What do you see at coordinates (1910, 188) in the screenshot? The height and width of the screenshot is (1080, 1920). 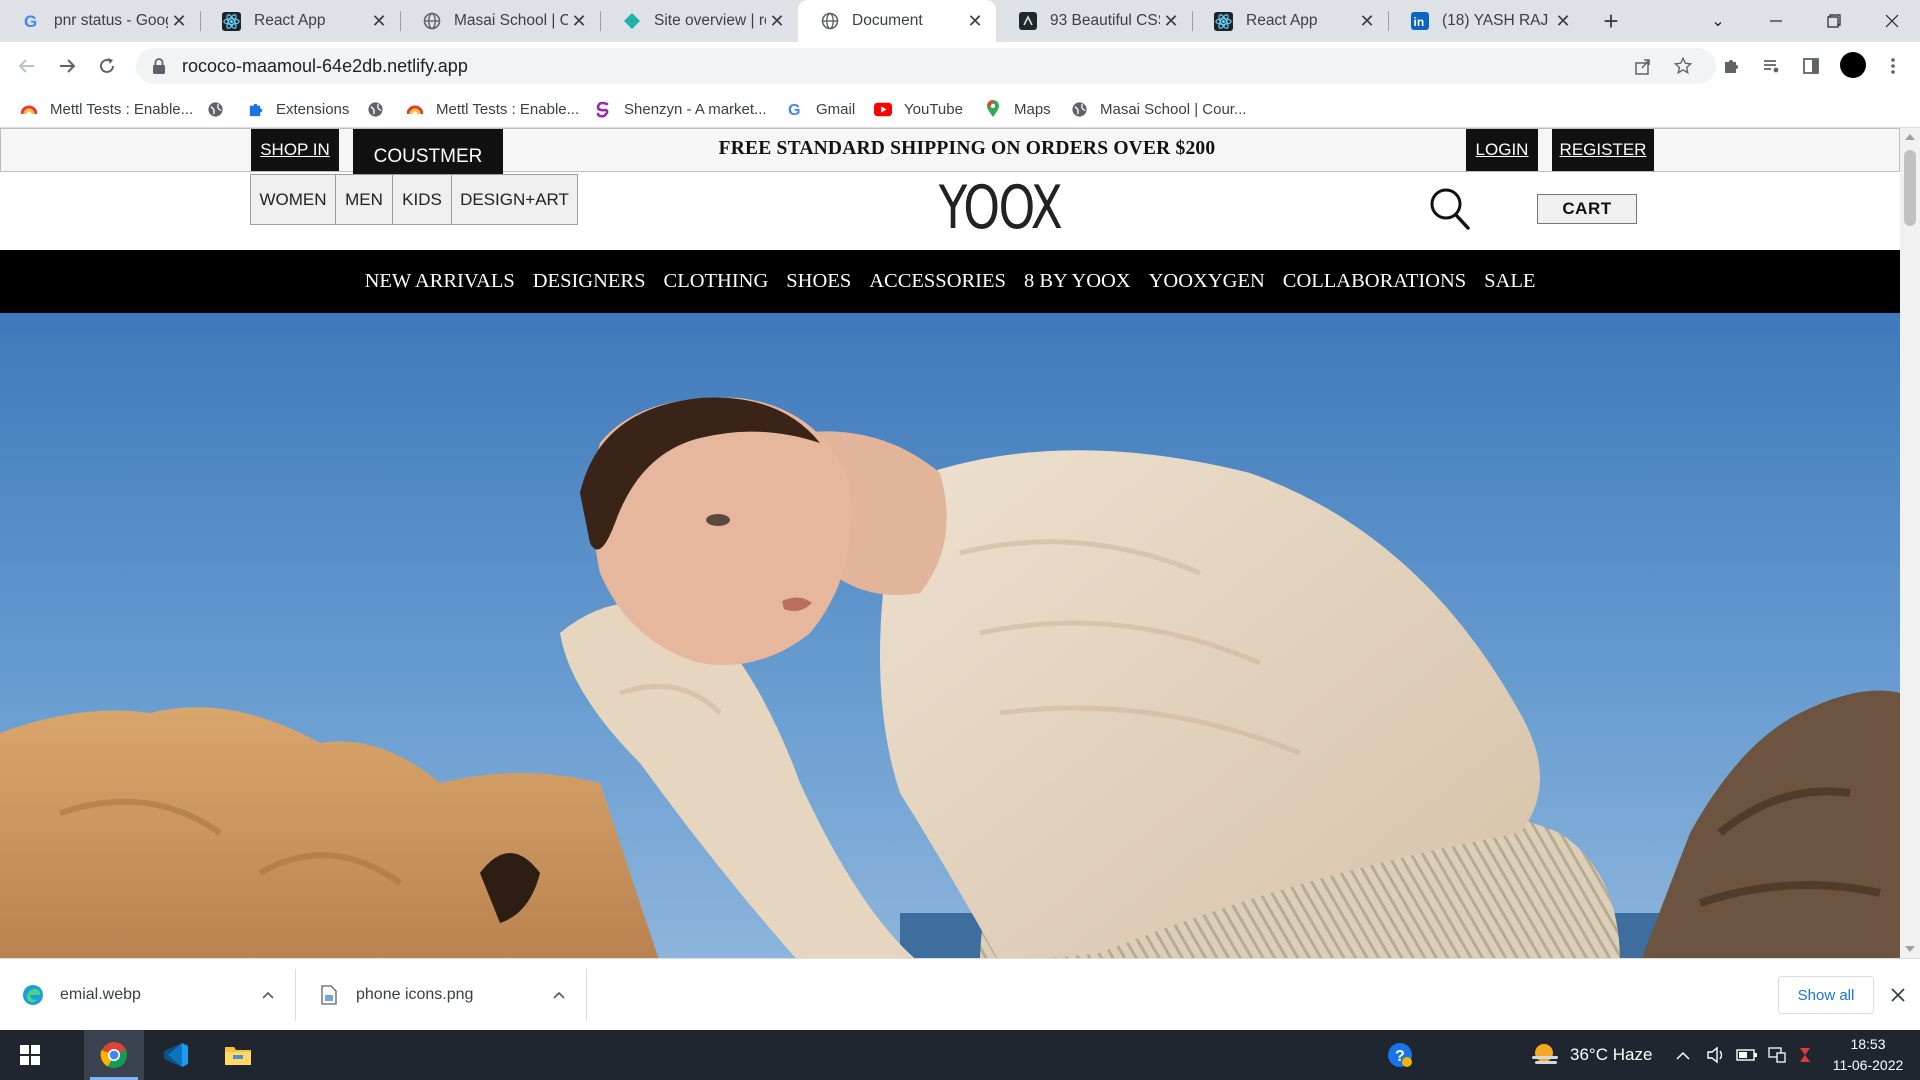 I see `scrollbar-thumb` at bounding box center [1910, 188].